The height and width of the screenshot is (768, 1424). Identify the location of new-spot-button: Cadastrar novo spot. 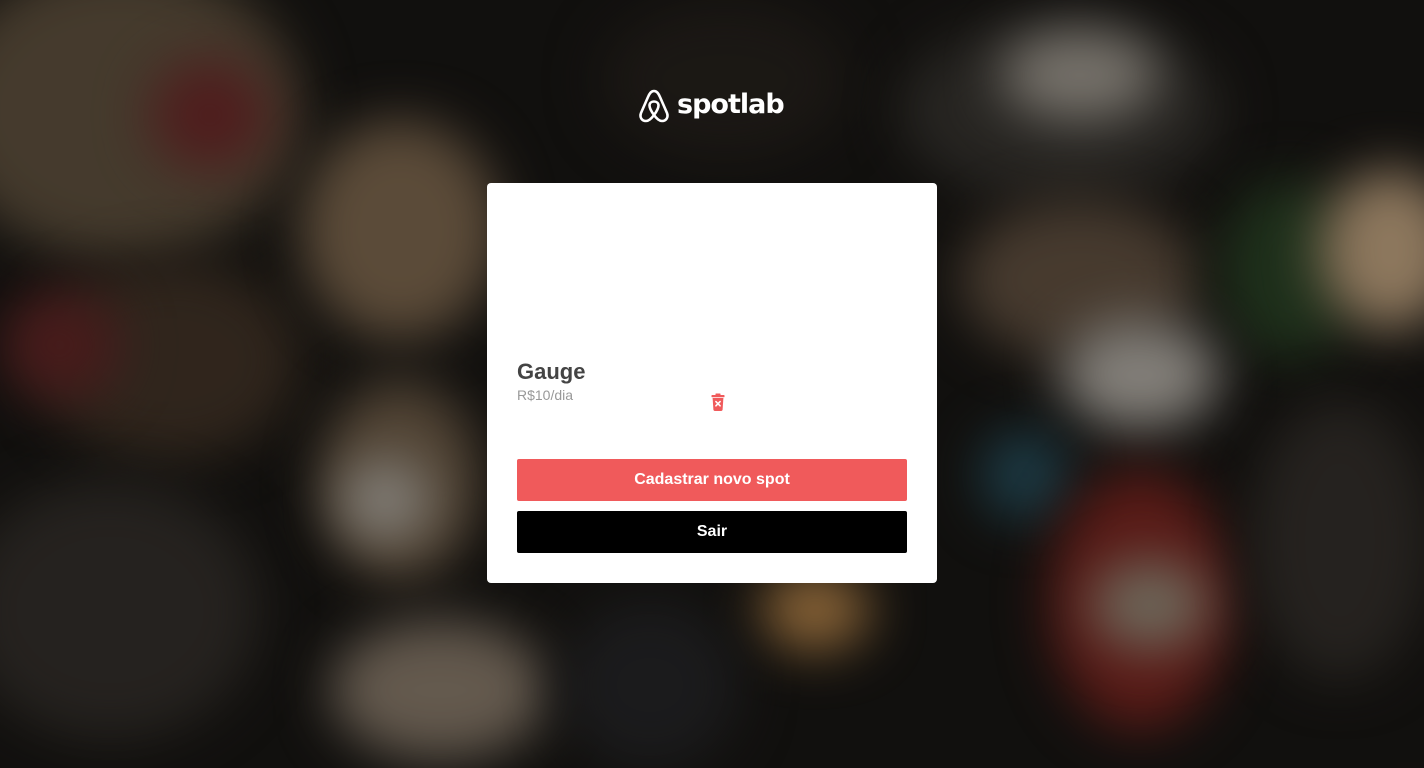
(712, 480).